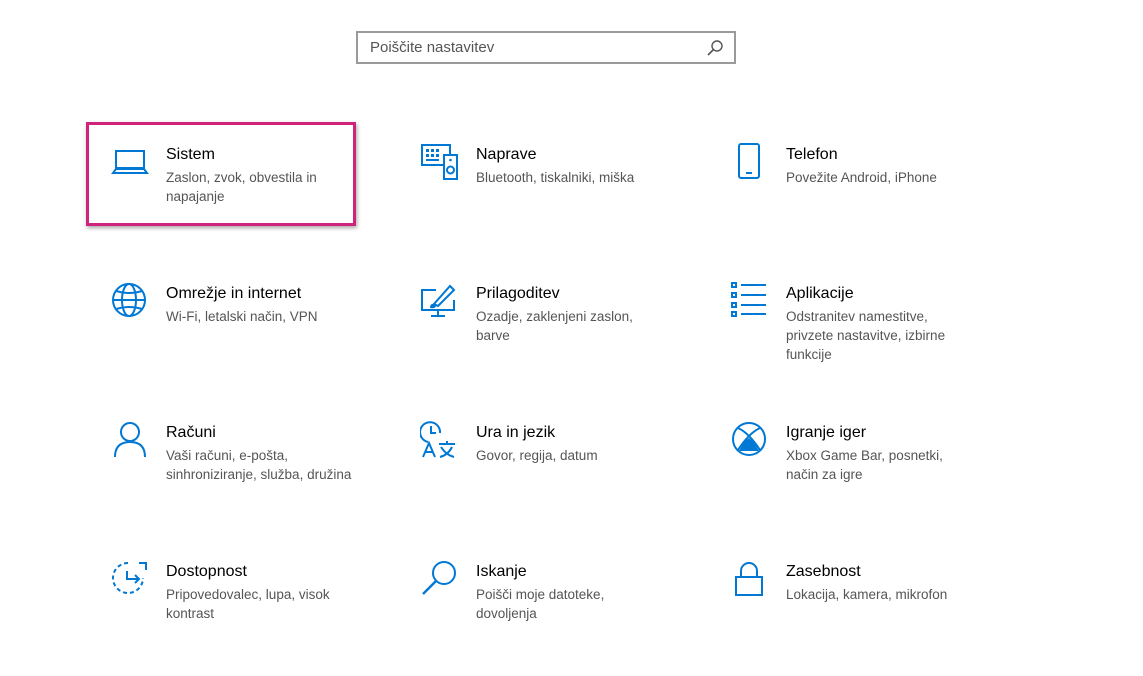  I want to click on tile-description: Xbox Game Bar, posnetki, način za igre, so click(864, 465).